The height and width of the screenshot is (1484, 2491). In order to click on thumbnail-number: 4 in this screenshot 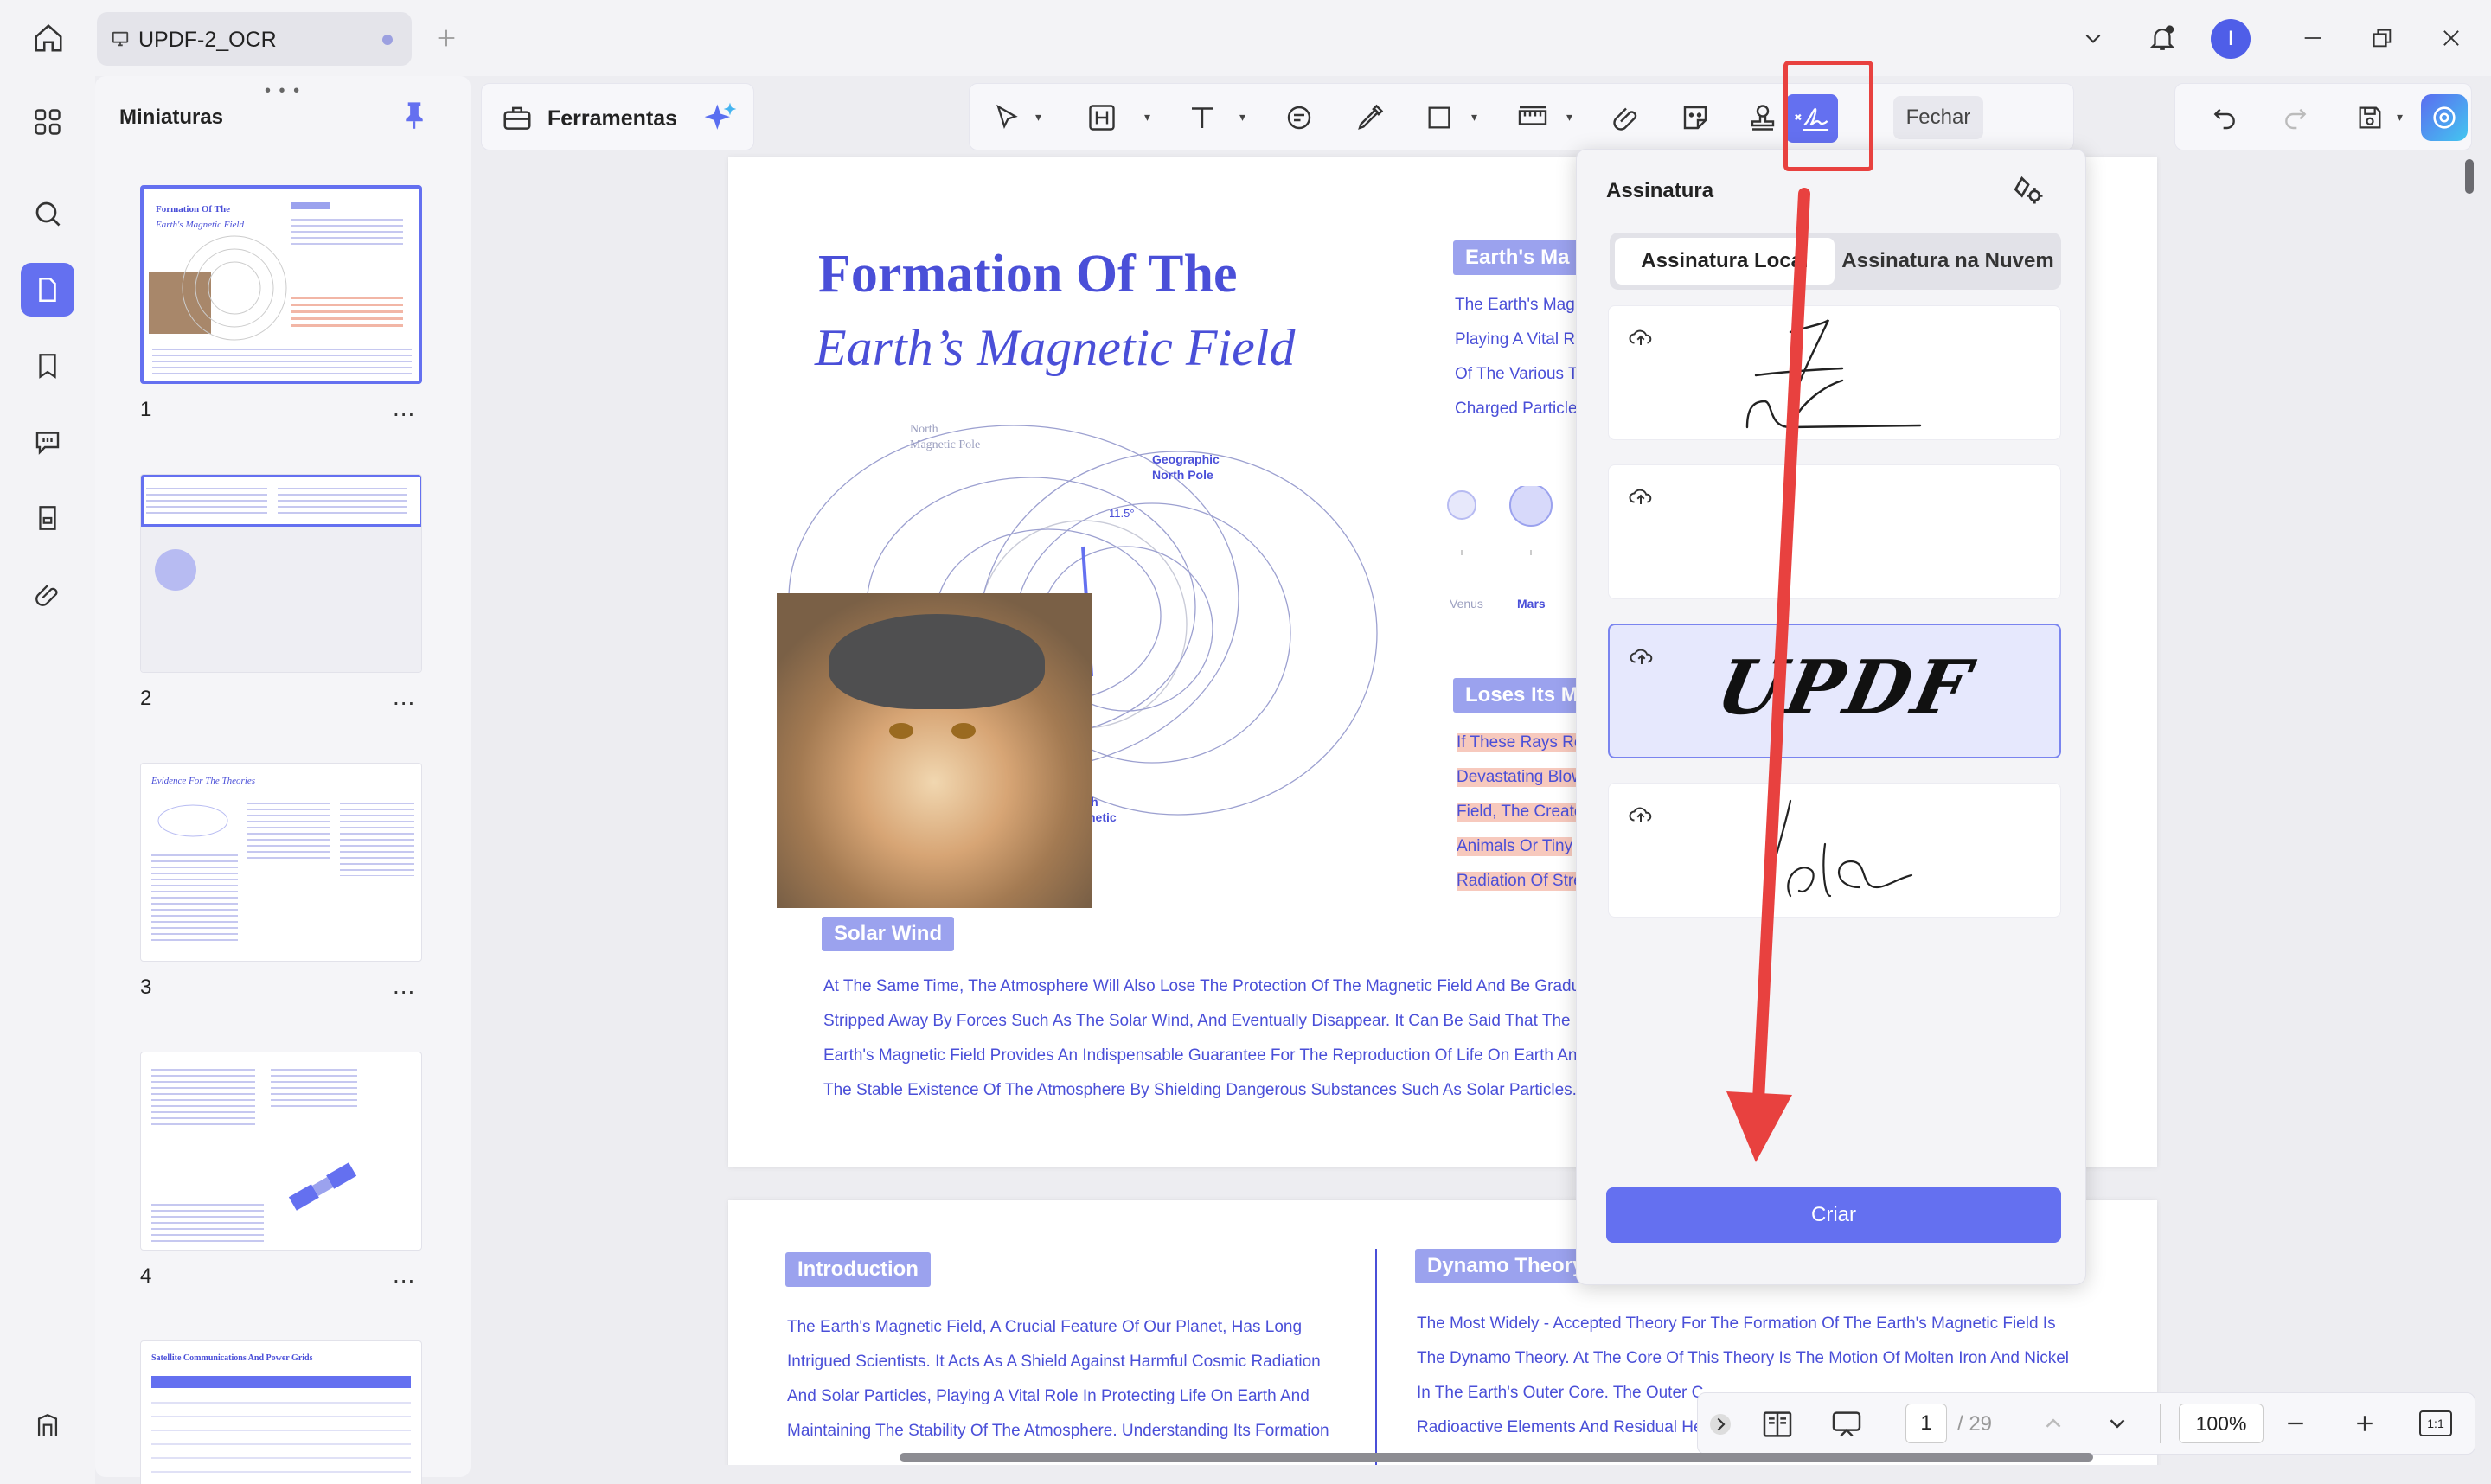, I will do `click(146, 1276)`.